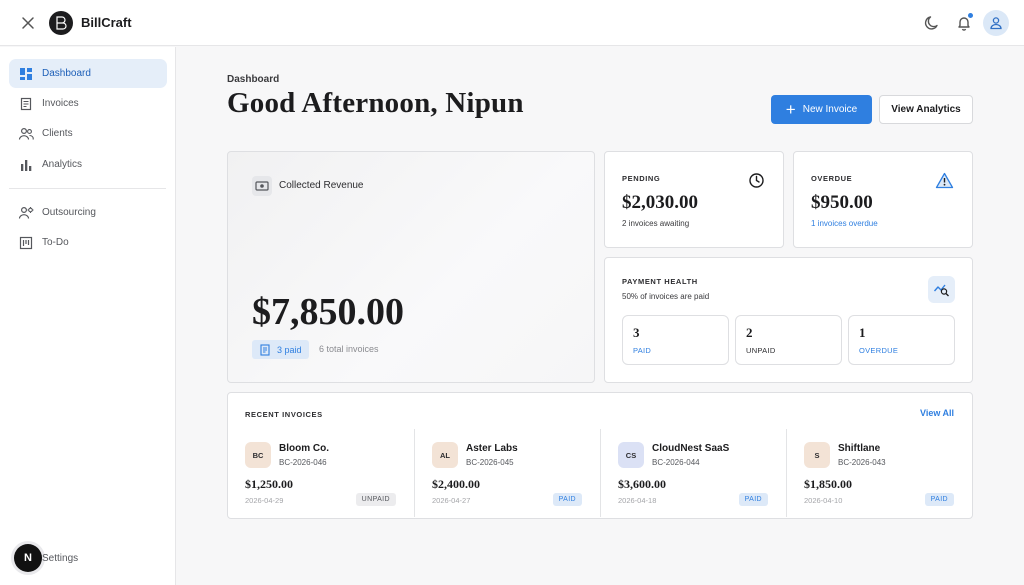  I want to click on invoice-number: BC-2026-046, so click(303, 462).